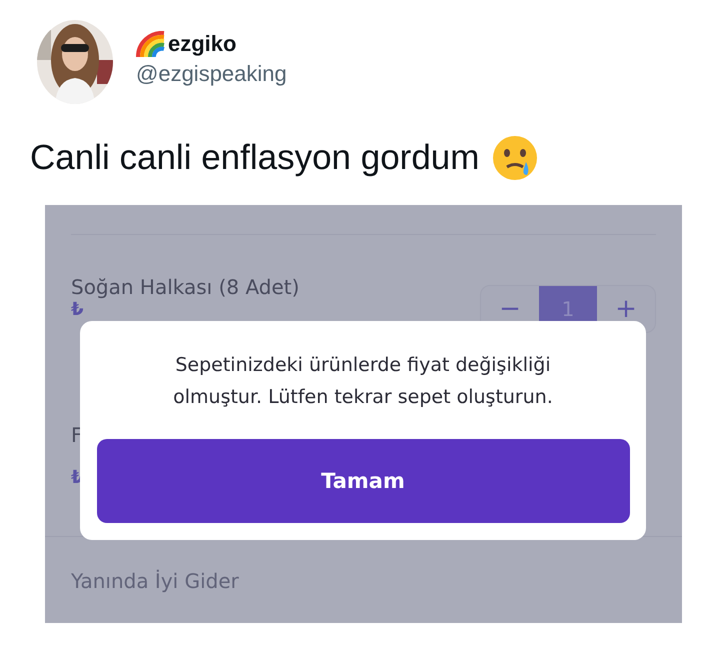 The height and width of the screenshot is (659, 720). What do you see at coordinates (515, 158) in the screenshot?
I see `crying-face-icon` at bounding box center [515, 158].